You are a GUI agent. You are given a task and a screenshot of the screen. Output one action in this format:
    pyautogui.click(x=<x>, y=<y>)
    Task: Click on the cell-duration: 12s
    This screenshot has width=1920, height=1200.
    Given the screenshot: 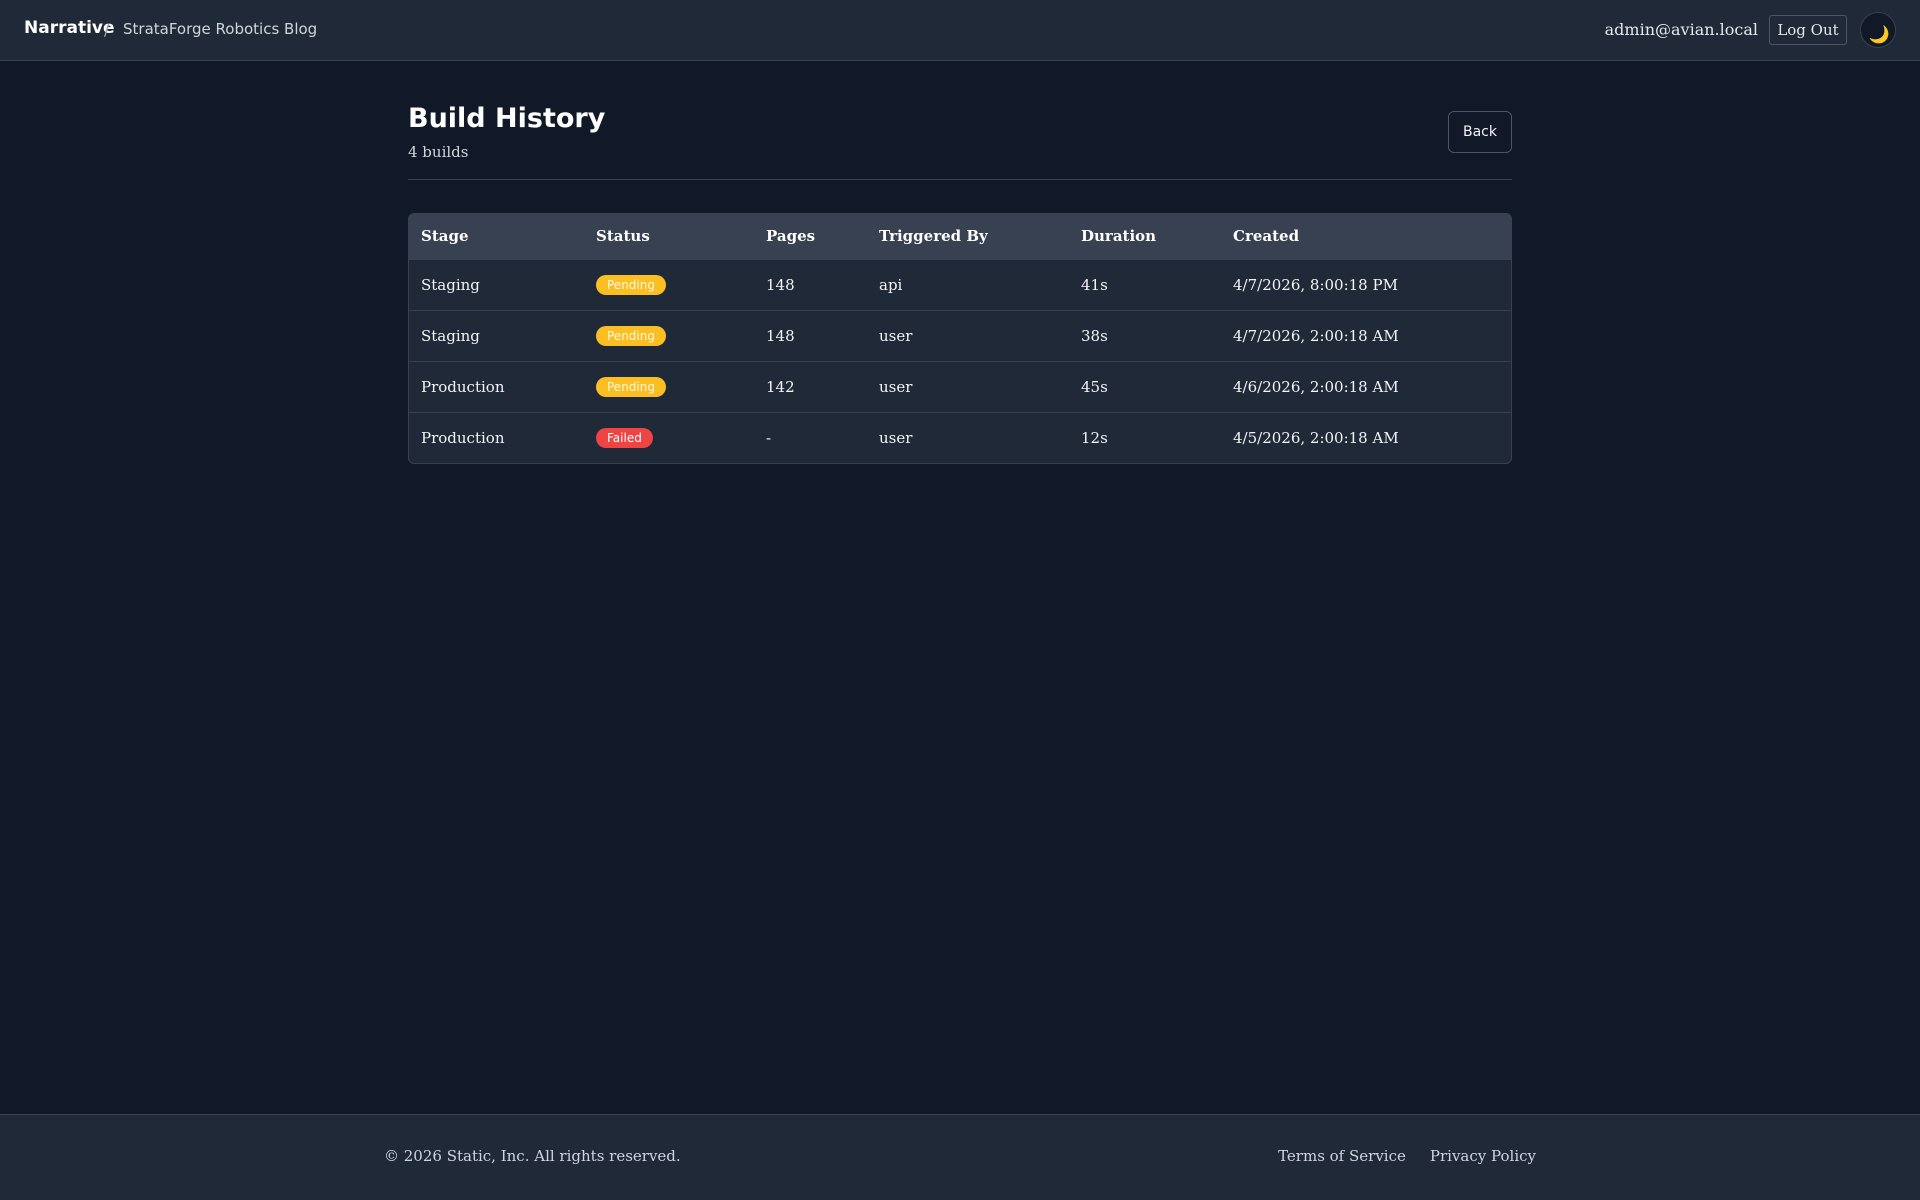 What is the action you would take?
    pyautogui.click(x=1094, y=437)
    